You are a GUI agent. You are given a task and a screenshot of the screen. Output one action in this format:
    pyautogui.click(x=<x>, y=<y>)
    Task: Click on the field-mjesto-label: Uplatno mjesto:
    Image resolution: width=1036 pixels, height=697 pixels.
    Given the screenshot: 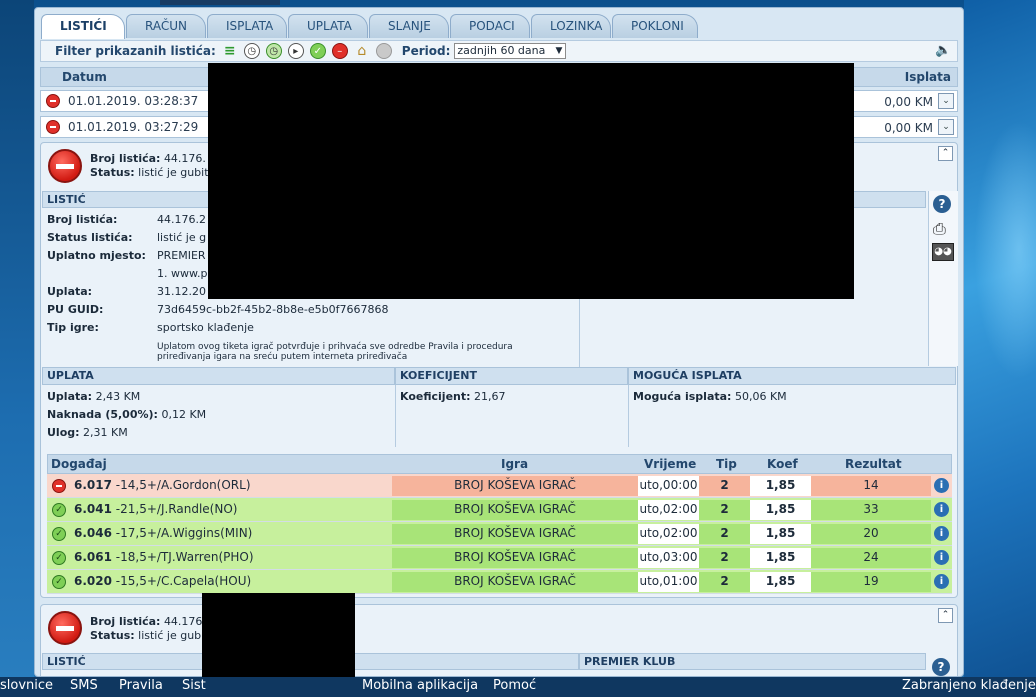 What is the action you would take?
    pyautogui.click(x=96, y=255)
    